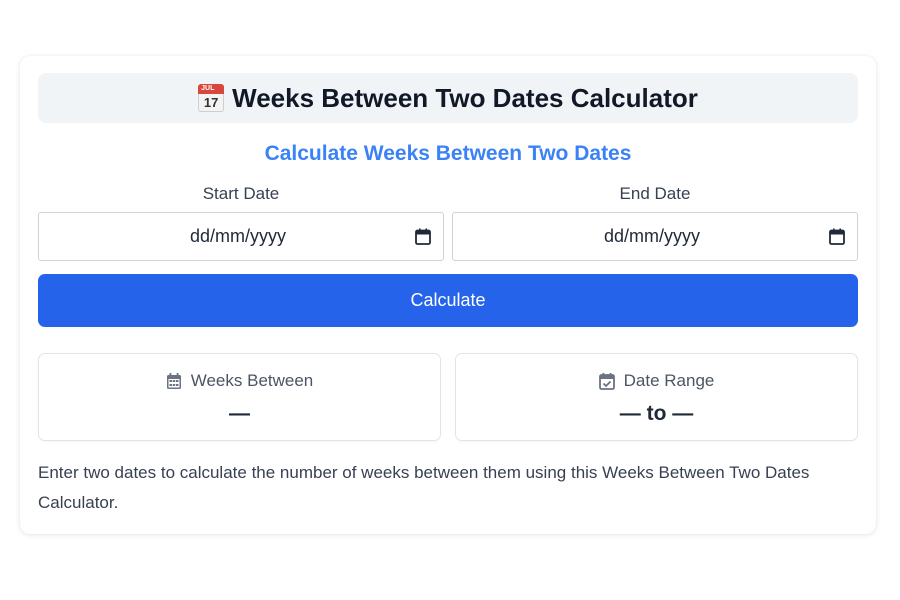 Image resolution: width=900 pixels, height=600 pixels. I want to click on calendar-emoji-icon: JUL 17, so click(211, 98).